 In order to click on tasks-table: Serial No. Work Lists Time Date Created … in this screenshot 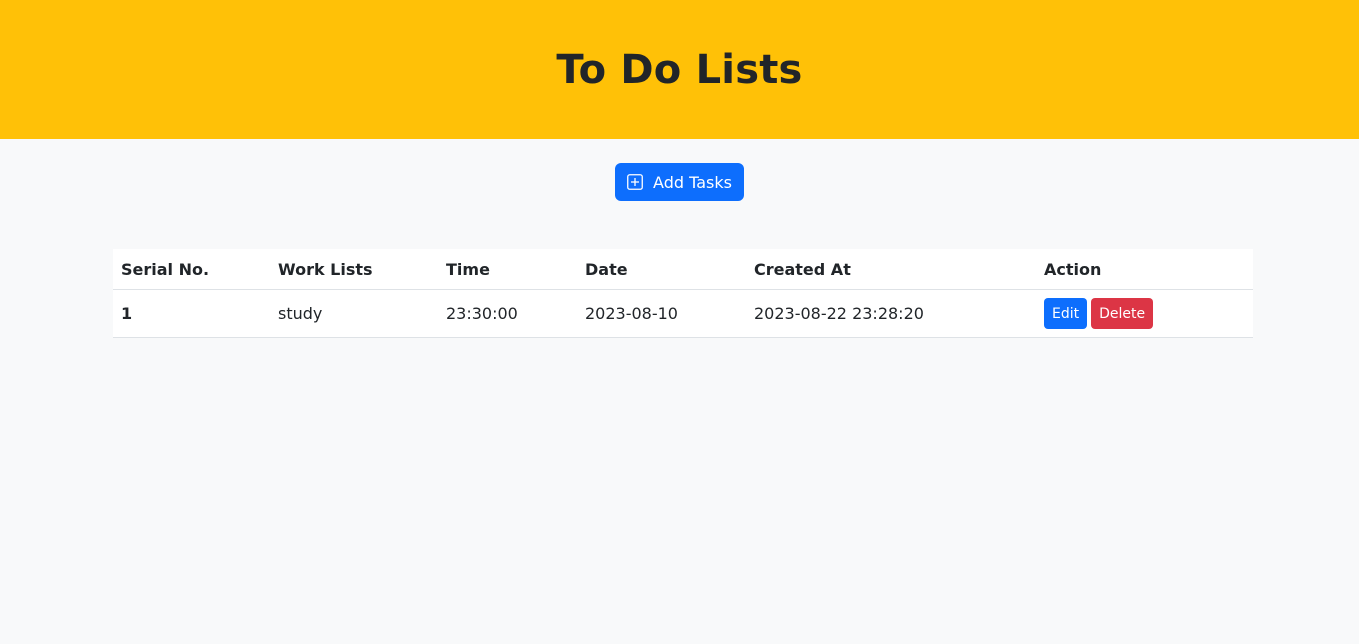, I will do `click(683, 293)`.